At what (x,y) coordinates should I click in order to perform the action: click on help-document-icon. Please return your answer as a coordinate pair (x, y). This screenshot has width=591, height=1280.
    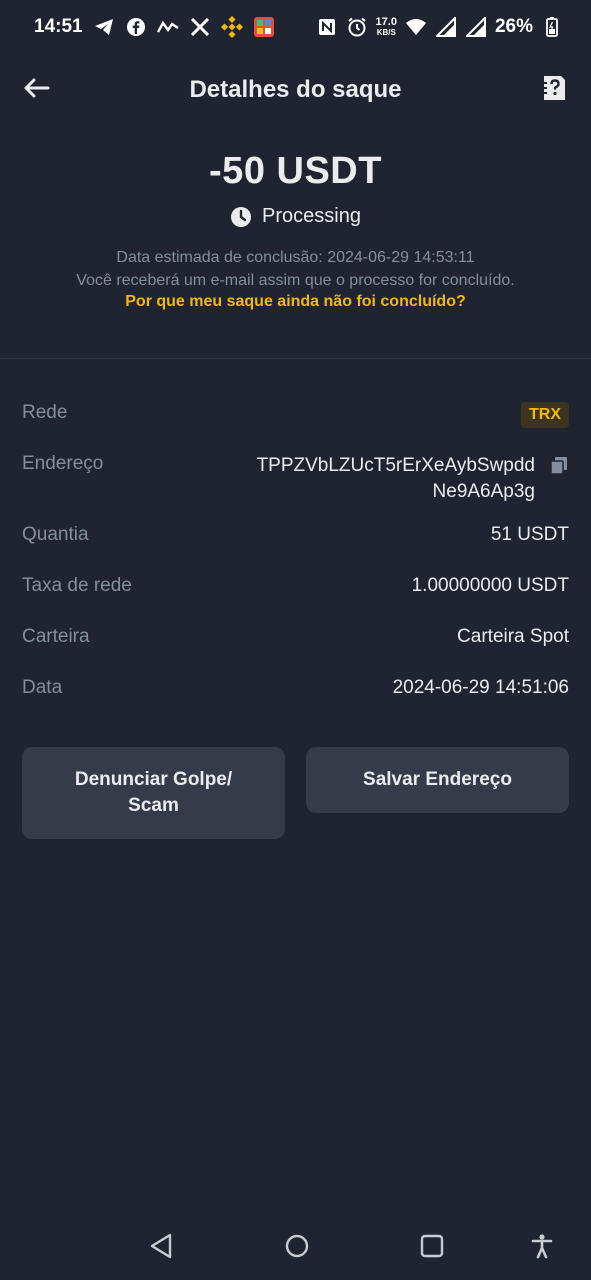
    Looking at the image, I should click on (553, 88).